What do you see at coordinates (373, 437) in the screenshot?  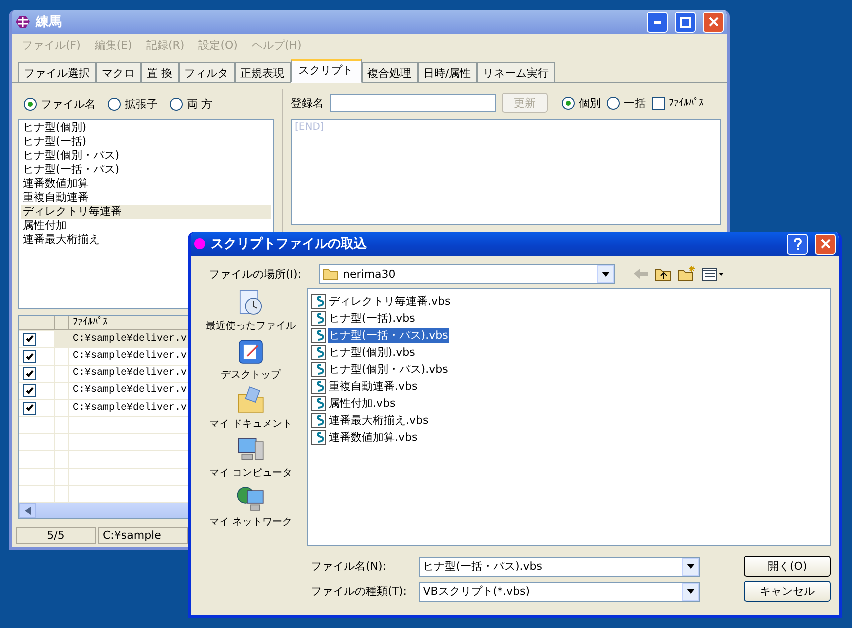 I see `file-item: 連番数値加算.vbs` at bounding box center [373, 437].